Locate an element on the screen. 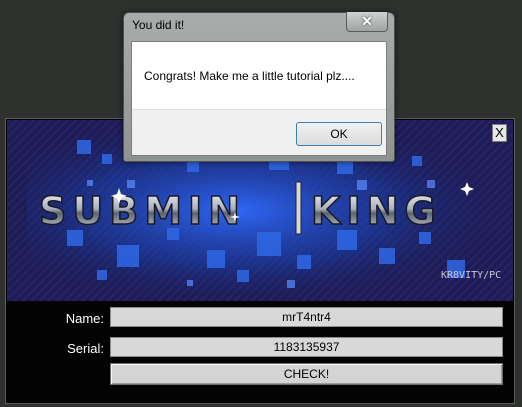 The height and width of the screenshot is (407, 522). close-button: X is located at coordinates (499, 133).